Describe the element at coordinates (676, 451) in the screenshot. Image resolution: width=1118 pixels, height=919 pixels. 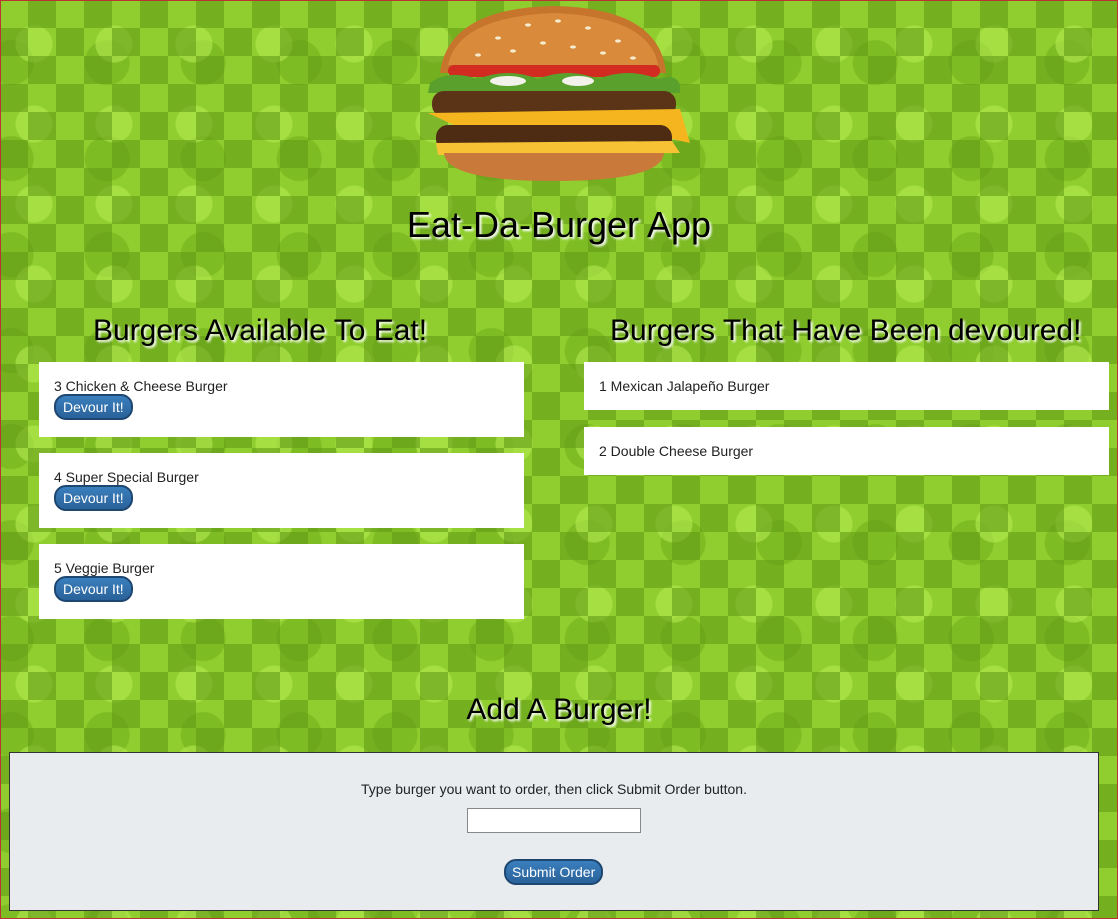
I see `burger-name: 2 Double Cheese Burger` at that location.